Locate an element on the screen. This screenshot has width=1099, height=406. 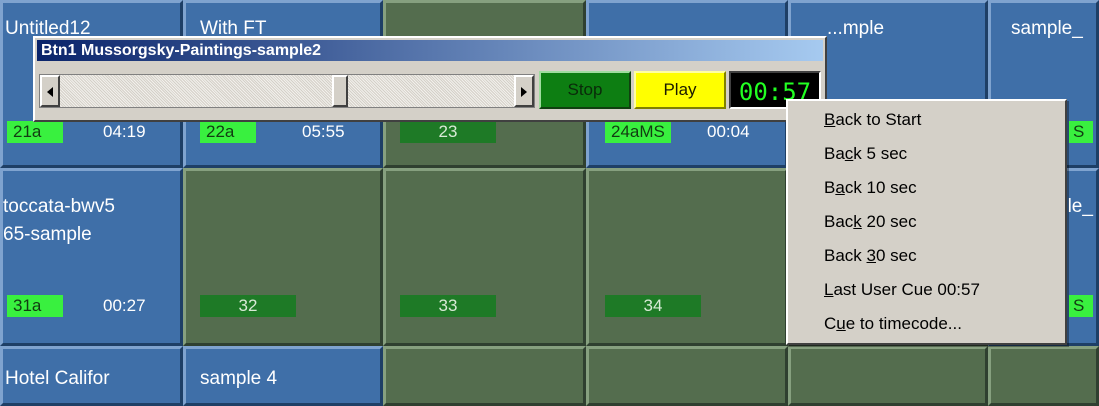
cart-button-hotel-california: Hotel Califor is located at coordinates (91, 376).